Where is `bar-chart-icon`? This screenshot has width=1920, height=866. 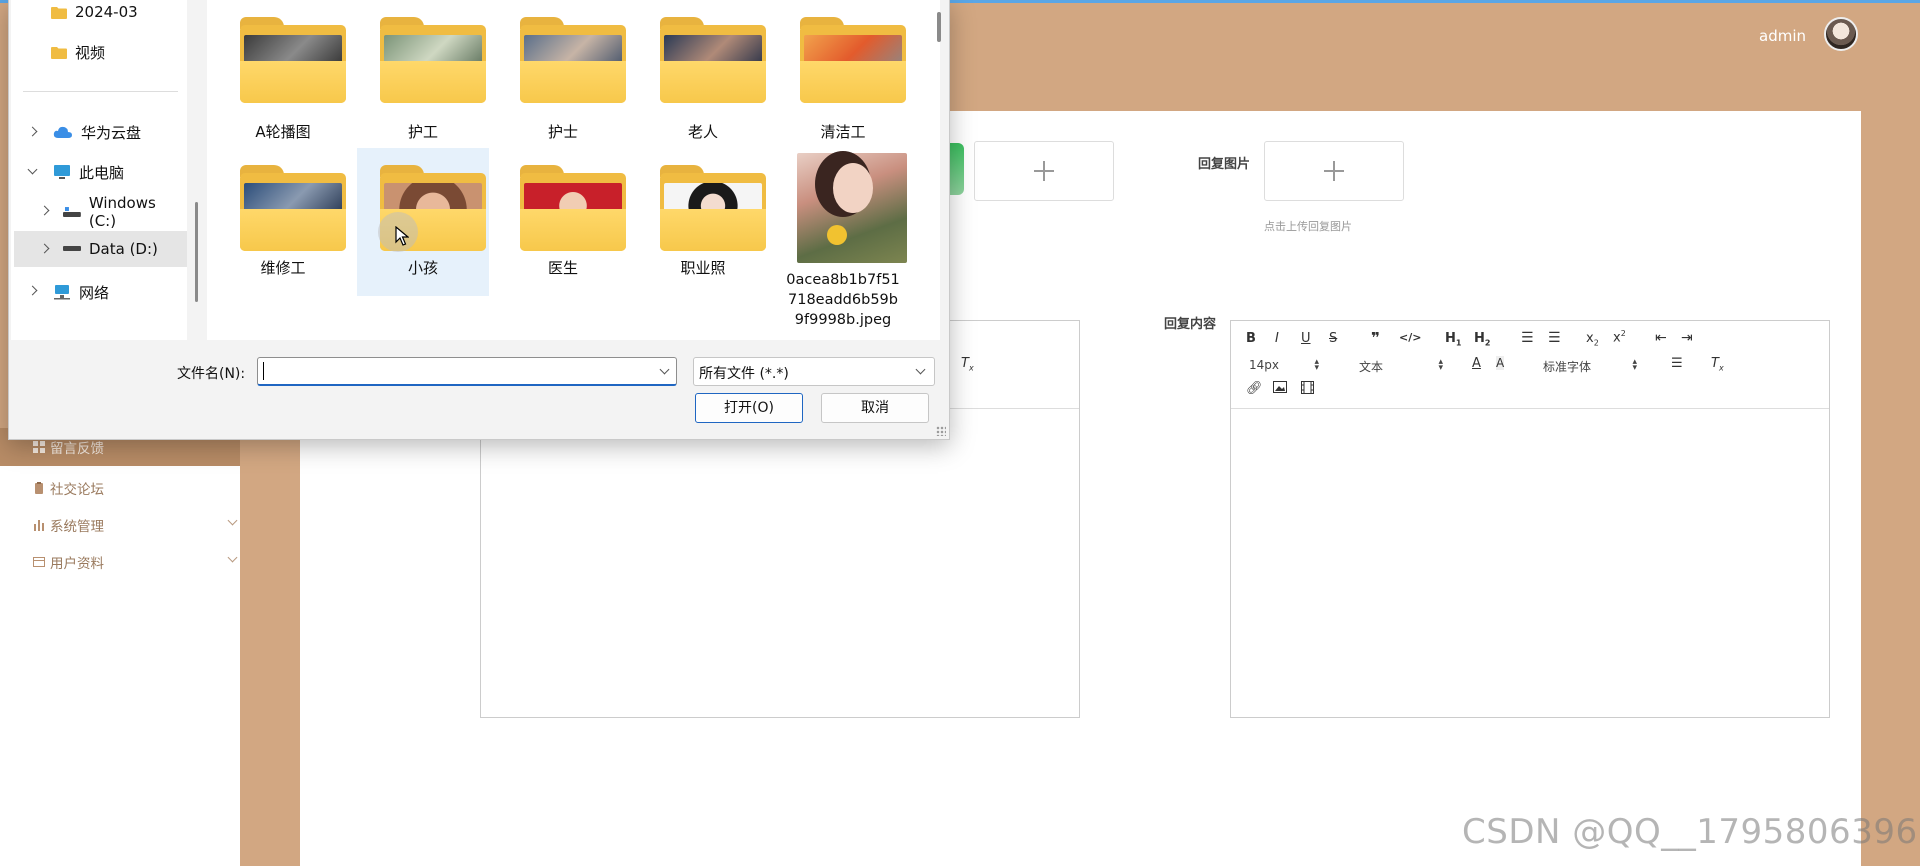 bar-chart-icon is located at coordinates (39, 525).